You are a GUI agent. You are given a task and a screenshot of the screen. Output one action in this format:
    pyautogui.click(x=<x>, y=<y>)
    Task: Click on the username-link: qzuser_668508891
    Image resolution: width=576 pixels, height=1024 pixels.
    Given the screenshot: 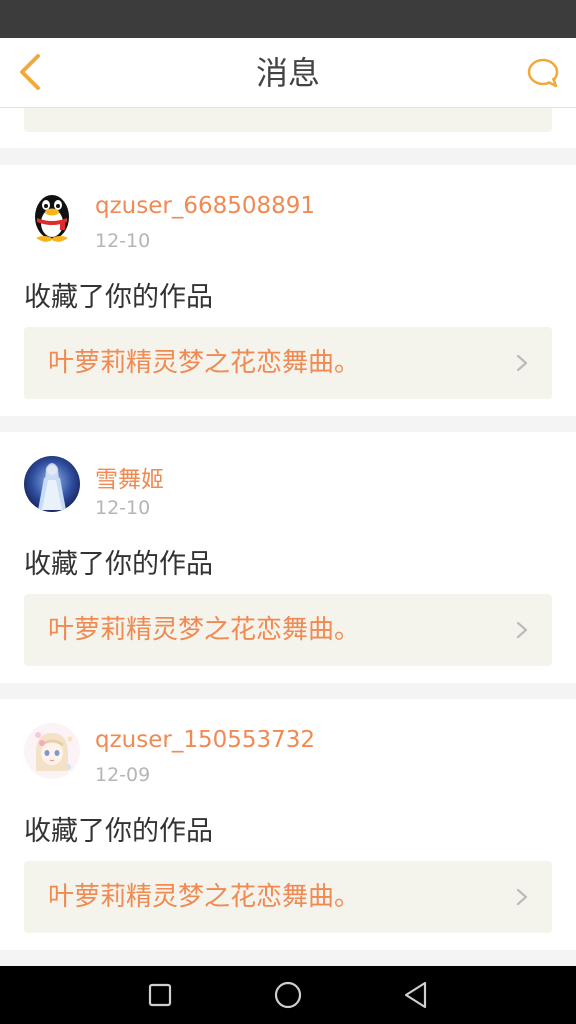 What is the action you would take?
    pyautogui.click(x=205, y=206)
    